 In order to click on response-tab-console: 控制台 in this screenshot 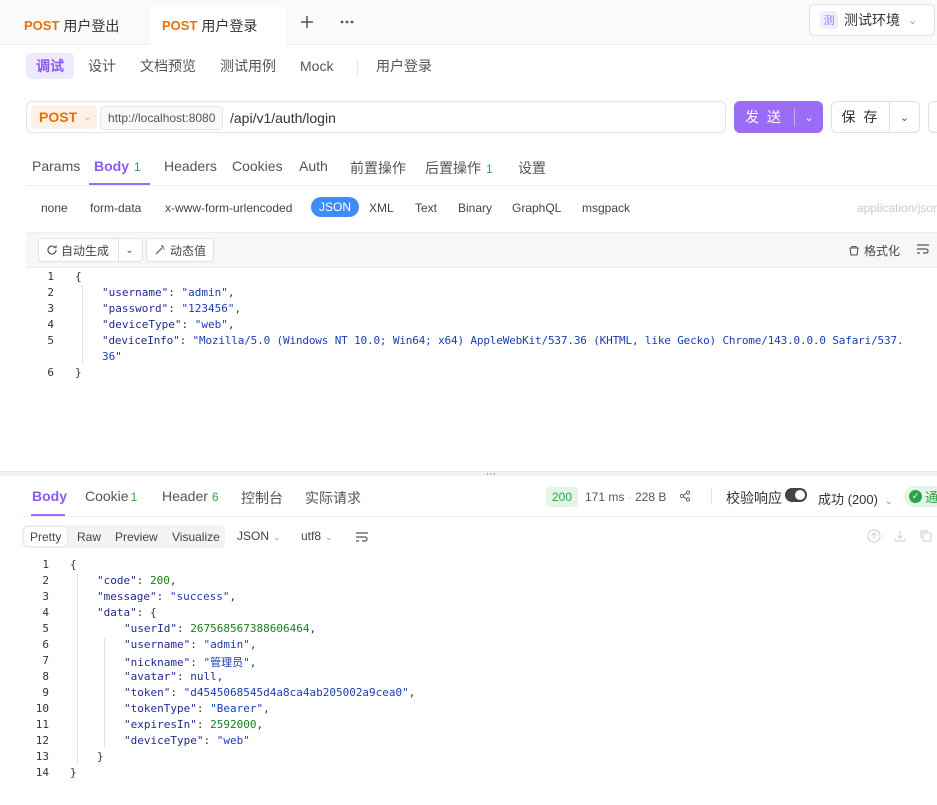, I will do `click(262, 498)`.